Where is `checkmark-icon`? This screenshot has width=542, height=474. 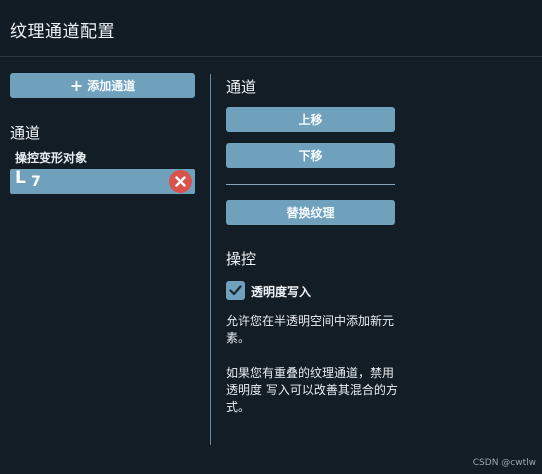 checkmark-icon is located at coordinates (235, 290).